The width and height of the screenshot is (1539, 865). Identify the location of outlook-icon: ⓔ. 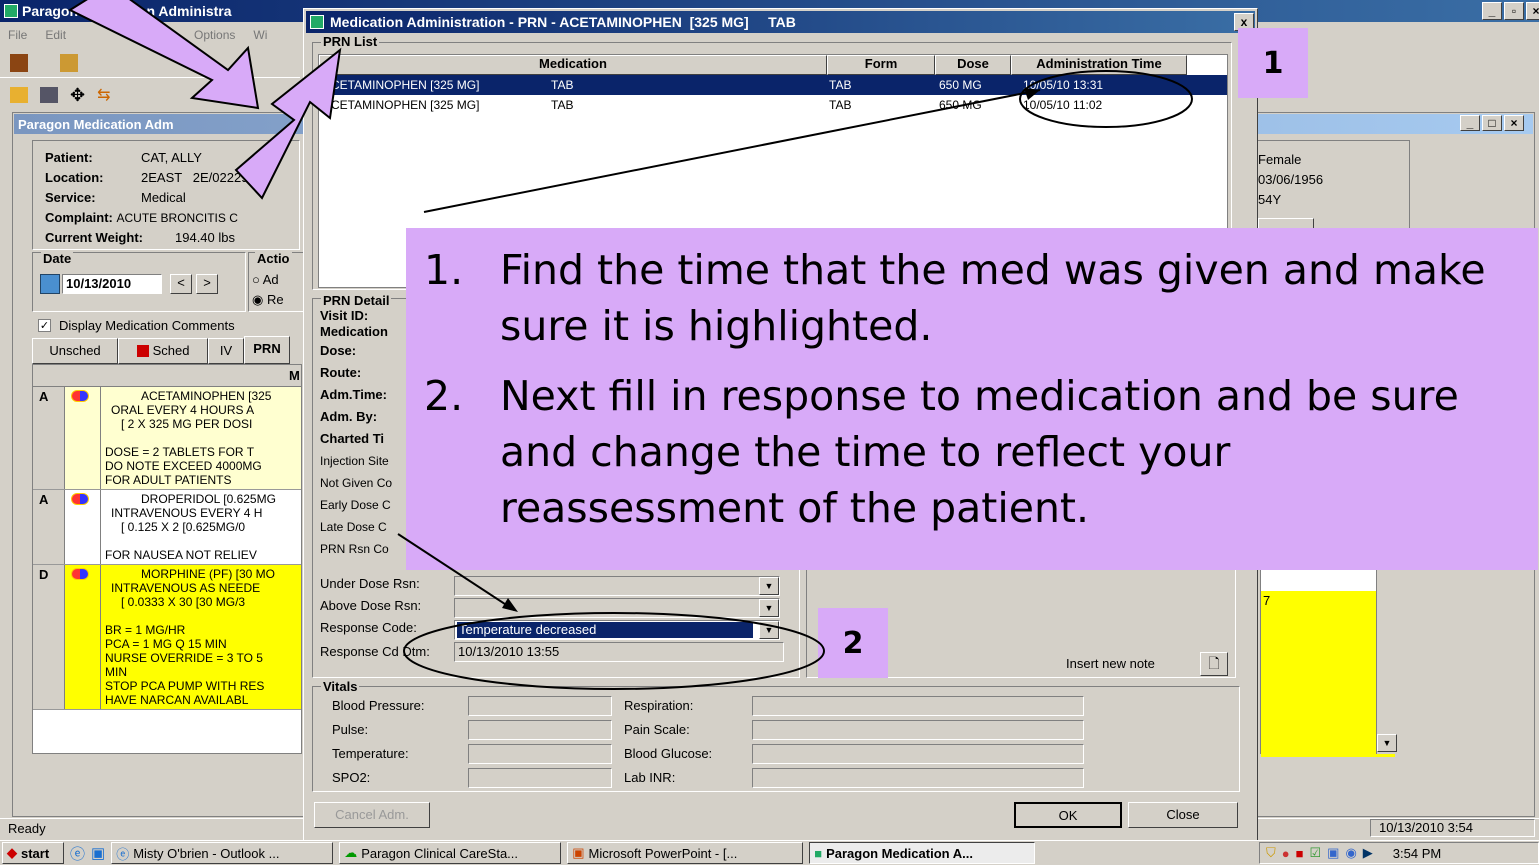
(123, 854).